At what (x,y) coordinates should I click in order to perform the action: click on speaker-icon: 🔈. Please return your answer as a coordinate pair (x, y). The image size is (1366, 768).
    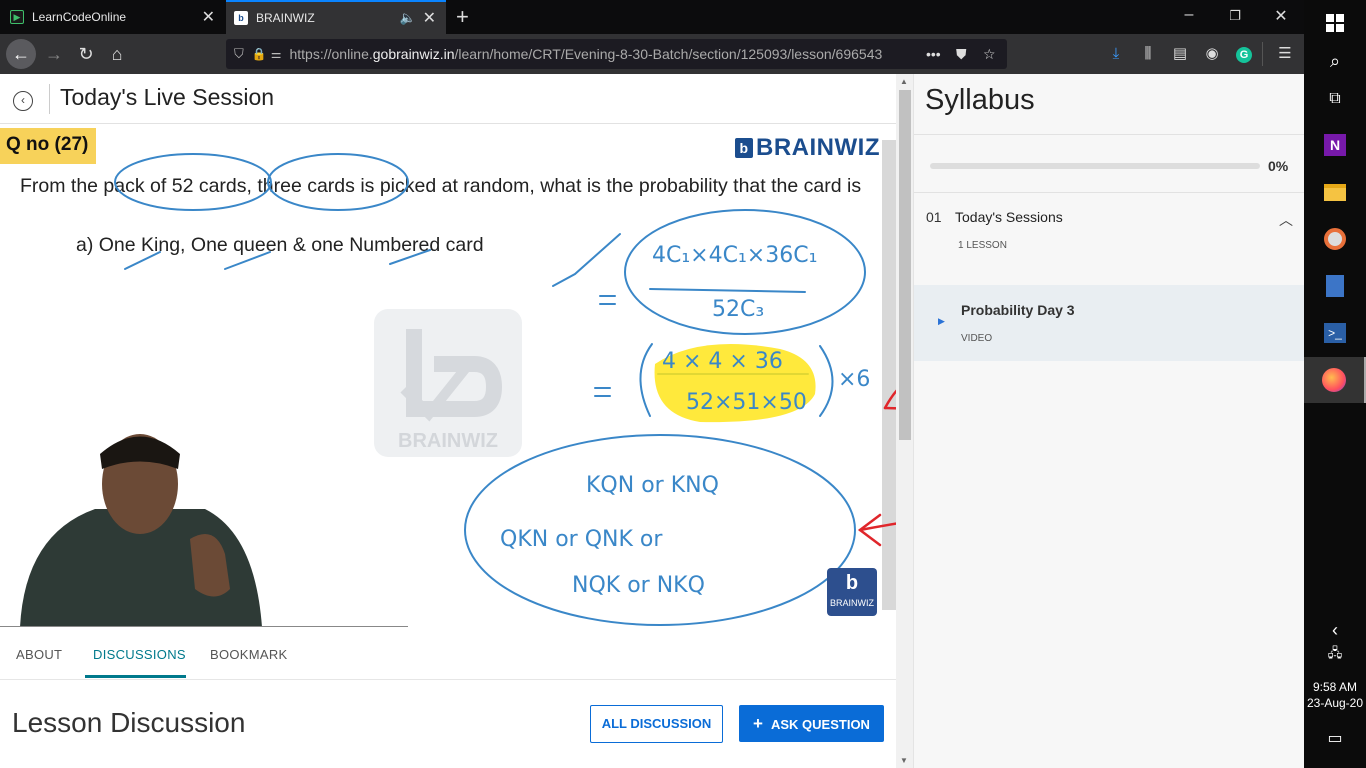
    Looking at the image, I should click on (408, 18).